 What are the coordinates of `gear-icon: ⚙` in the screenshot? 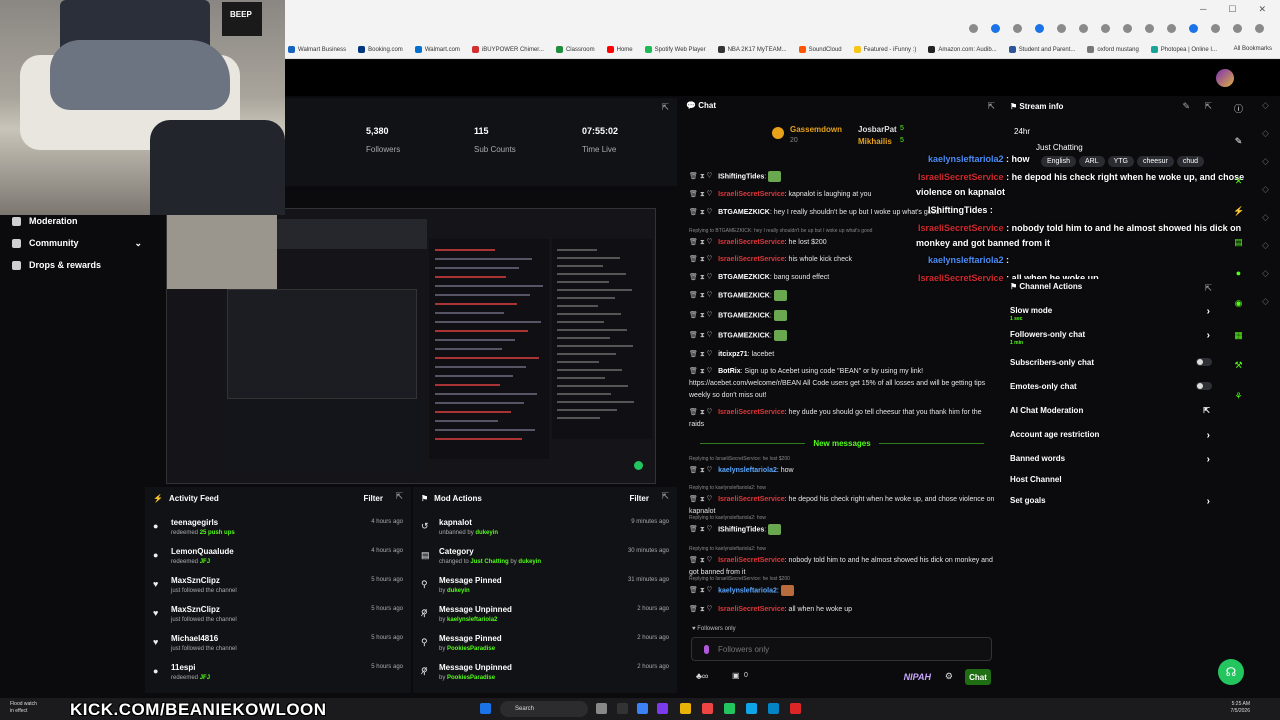 It's located at (949, 676).